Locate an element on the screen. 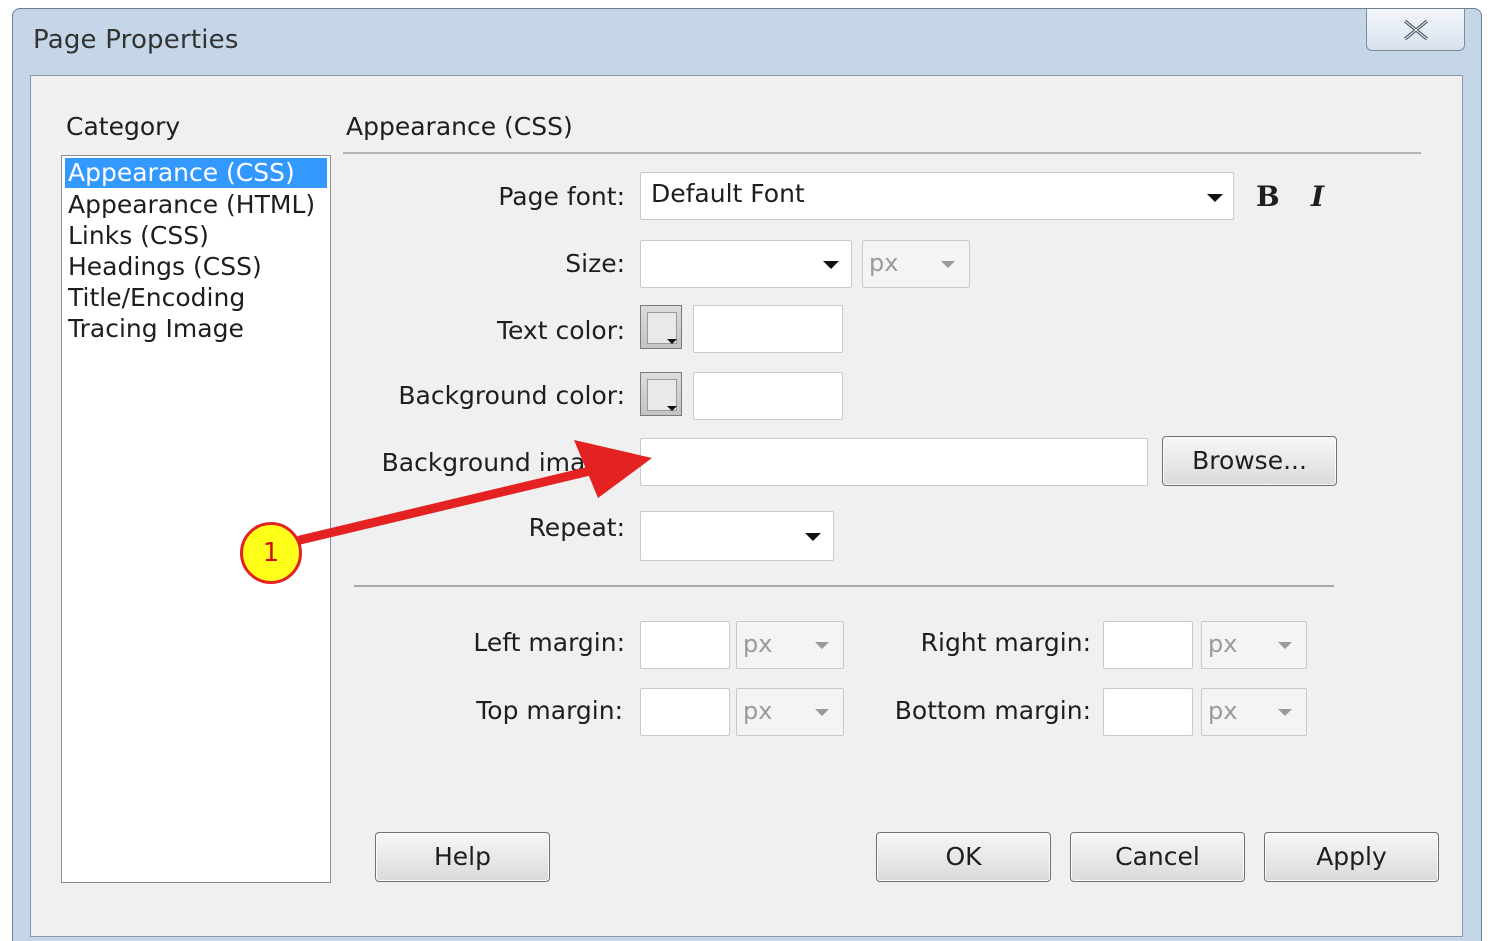 The width and height of the screenshot is (1488, 941). annotation-arrow is located at coordinates (473, 492).